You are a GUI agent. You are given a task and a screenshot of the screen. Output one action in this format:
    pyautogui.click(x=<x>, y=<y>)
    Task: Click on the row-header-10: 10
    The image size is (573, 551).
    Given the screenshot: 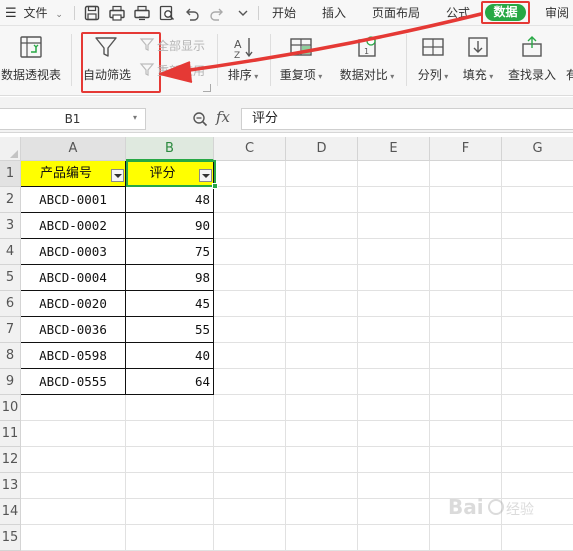 What is the action you would take?
    pyautogui.click(x=10, y=408)
    